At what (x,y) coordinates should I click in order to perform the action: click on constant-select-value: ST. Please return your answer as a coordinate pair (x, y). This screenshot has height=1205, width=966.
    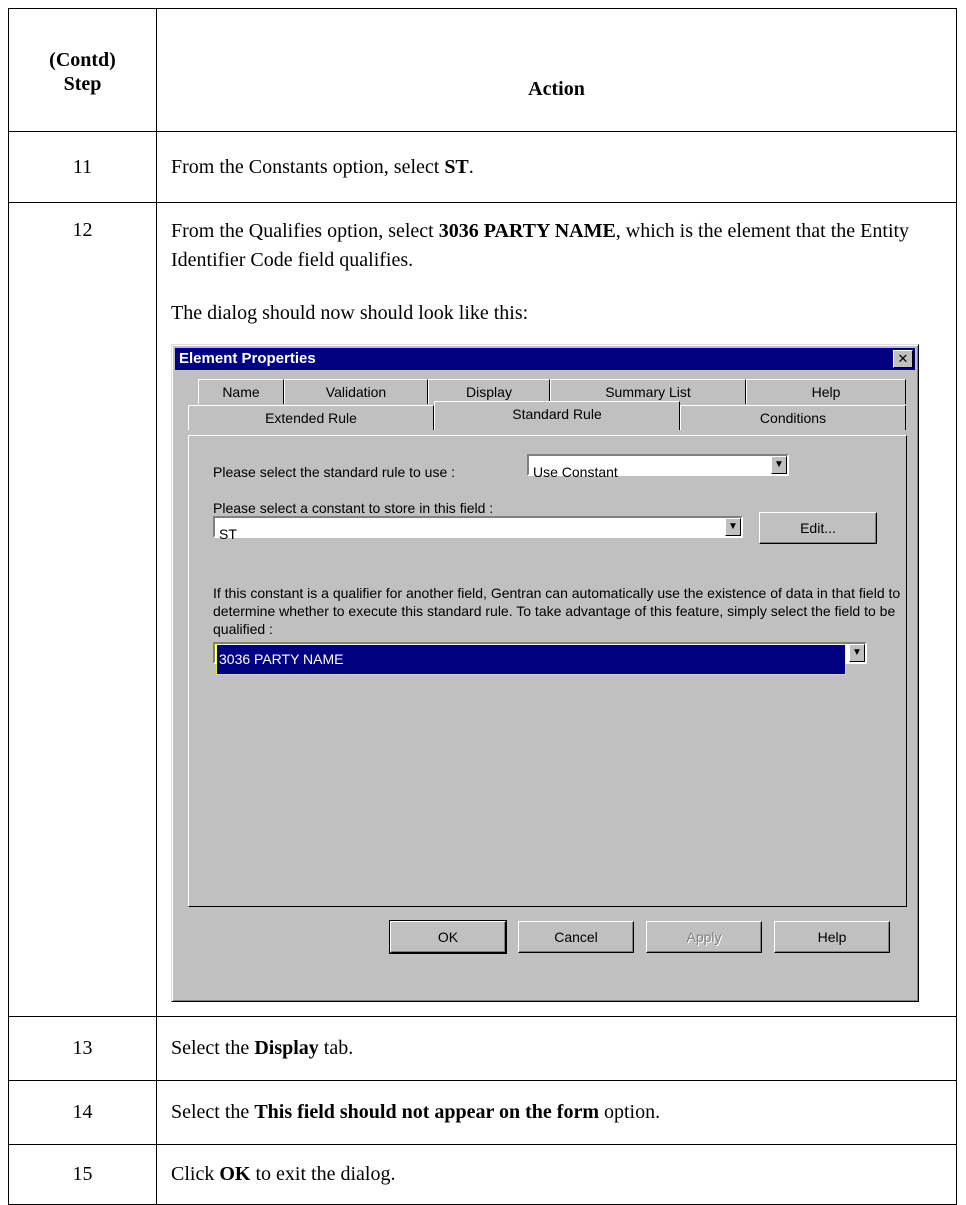
    Looking at the image, I should click on (228, 534).